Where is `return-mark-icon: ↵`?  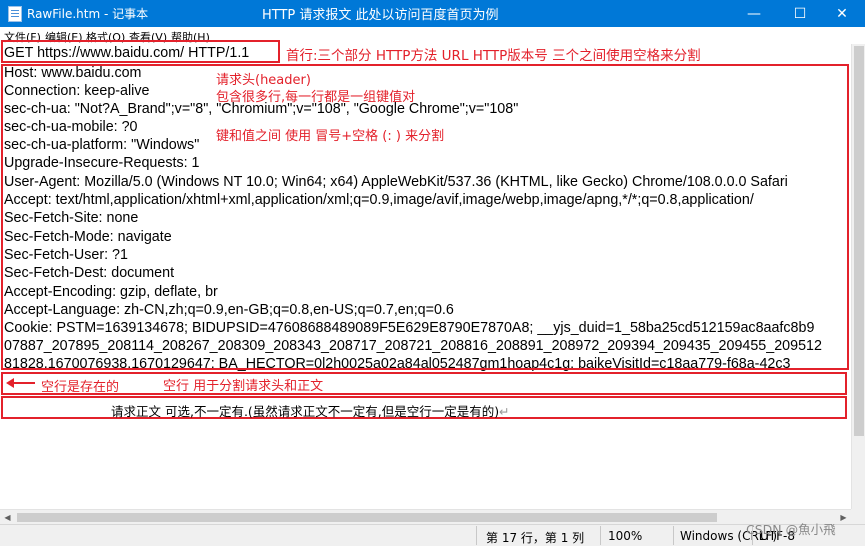 return-mark-icon: ↵ is located at coordinates (504, 411).